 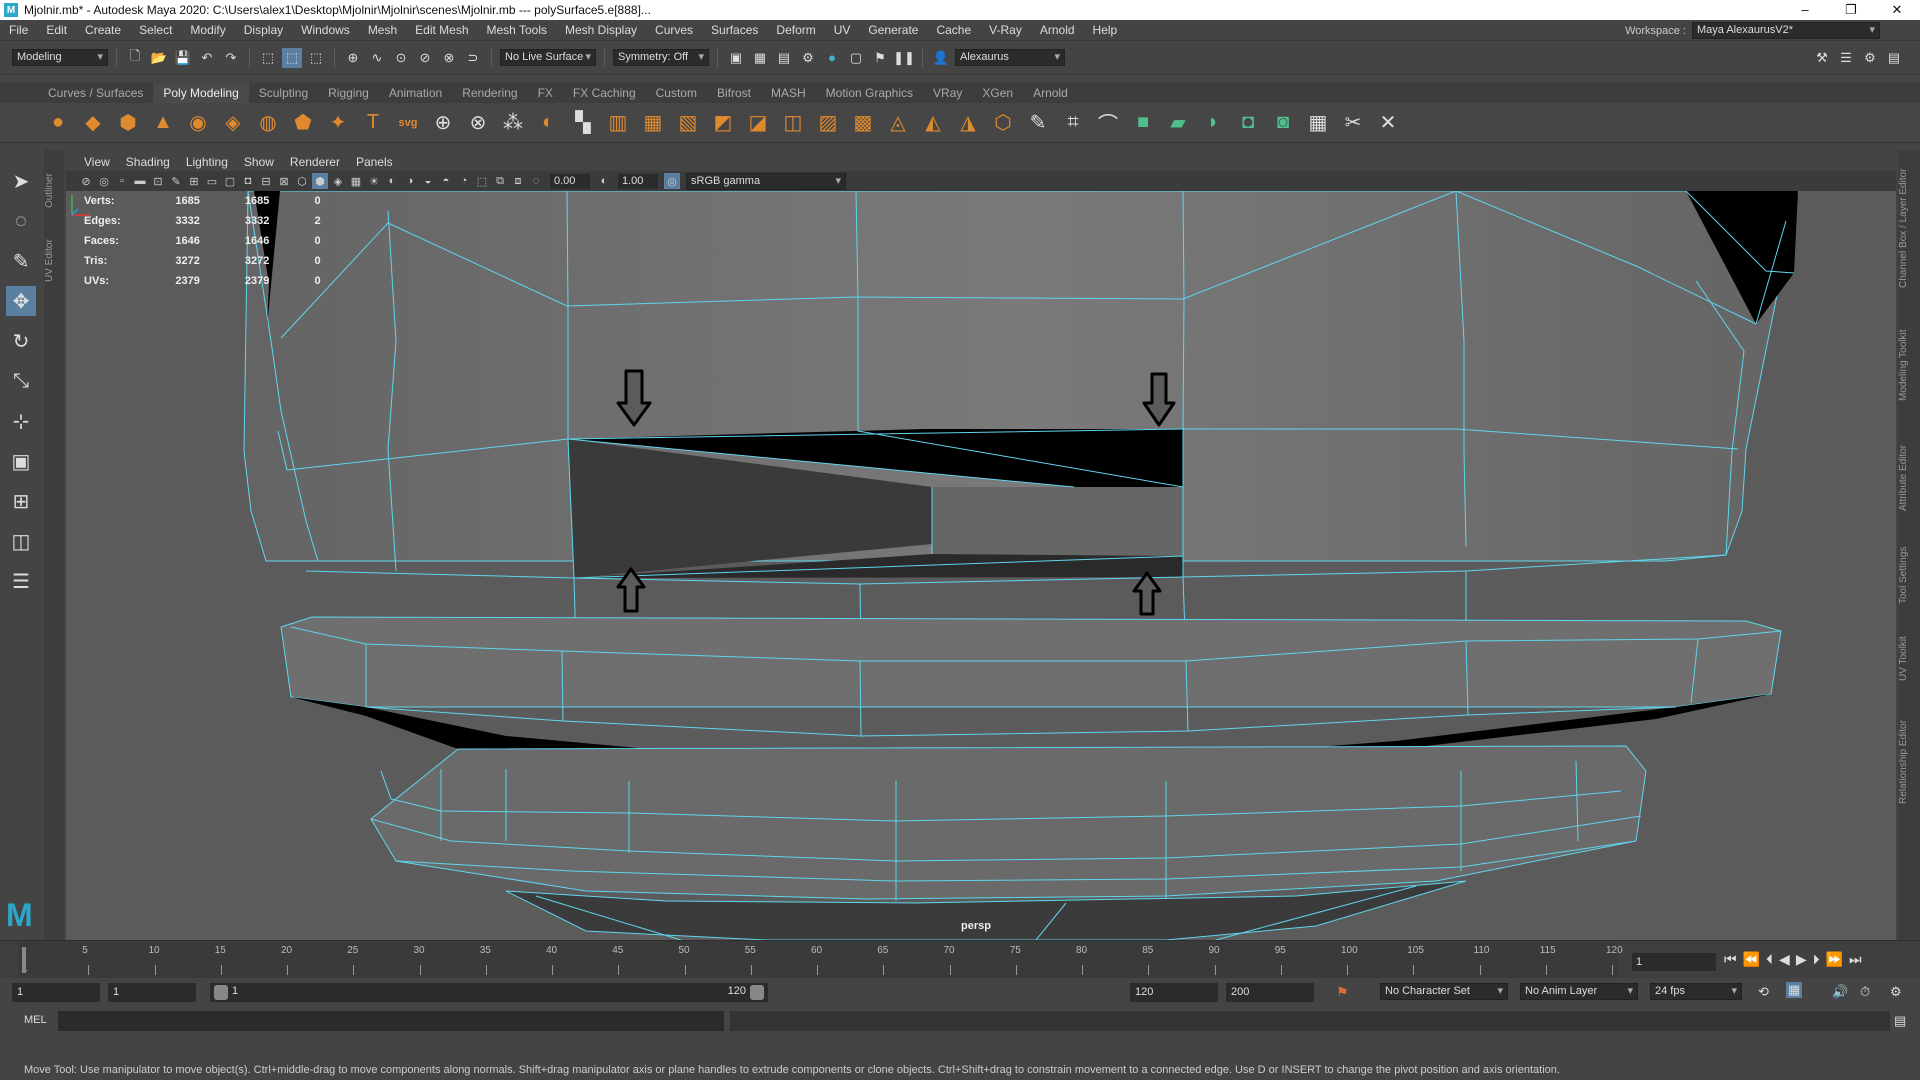 I want to click on hypershade-icon: ●, so click(x=832, y=58).